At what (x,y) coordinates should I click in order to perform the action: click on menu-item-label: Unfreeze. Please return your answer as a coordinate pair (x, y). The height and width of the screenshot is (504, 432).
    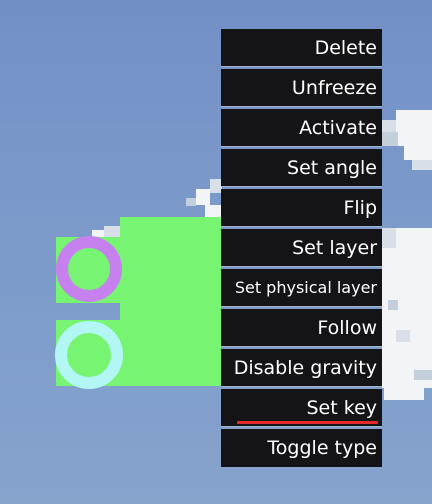
    Looking at the image, I should click on (334, 87).